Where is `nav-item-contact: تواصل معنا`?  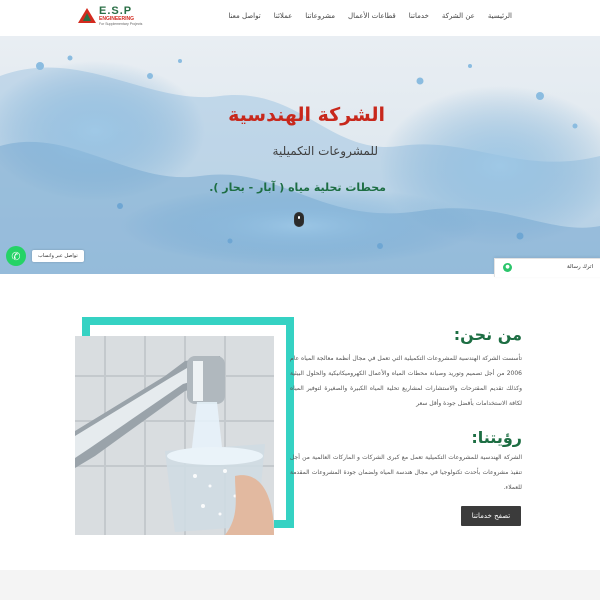 nav-item-contact: تواصل معنا is located at coordinates (244, 16).